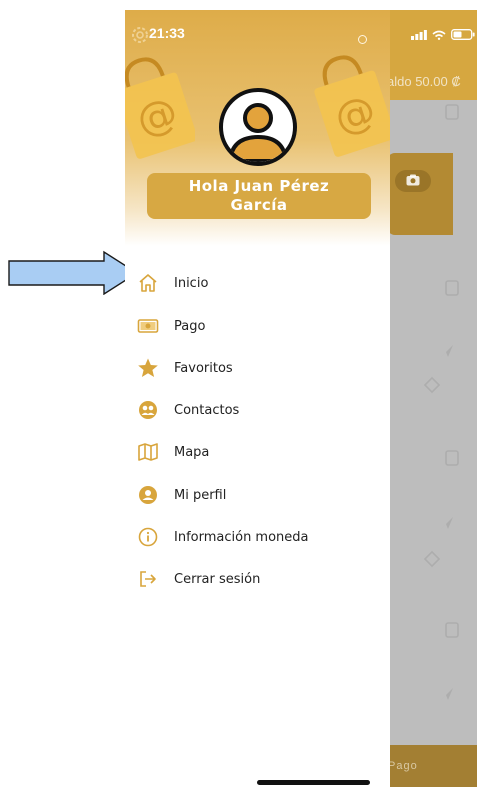 The image size is (477, 787). I want to click on camera-icon, so click(413, 180).